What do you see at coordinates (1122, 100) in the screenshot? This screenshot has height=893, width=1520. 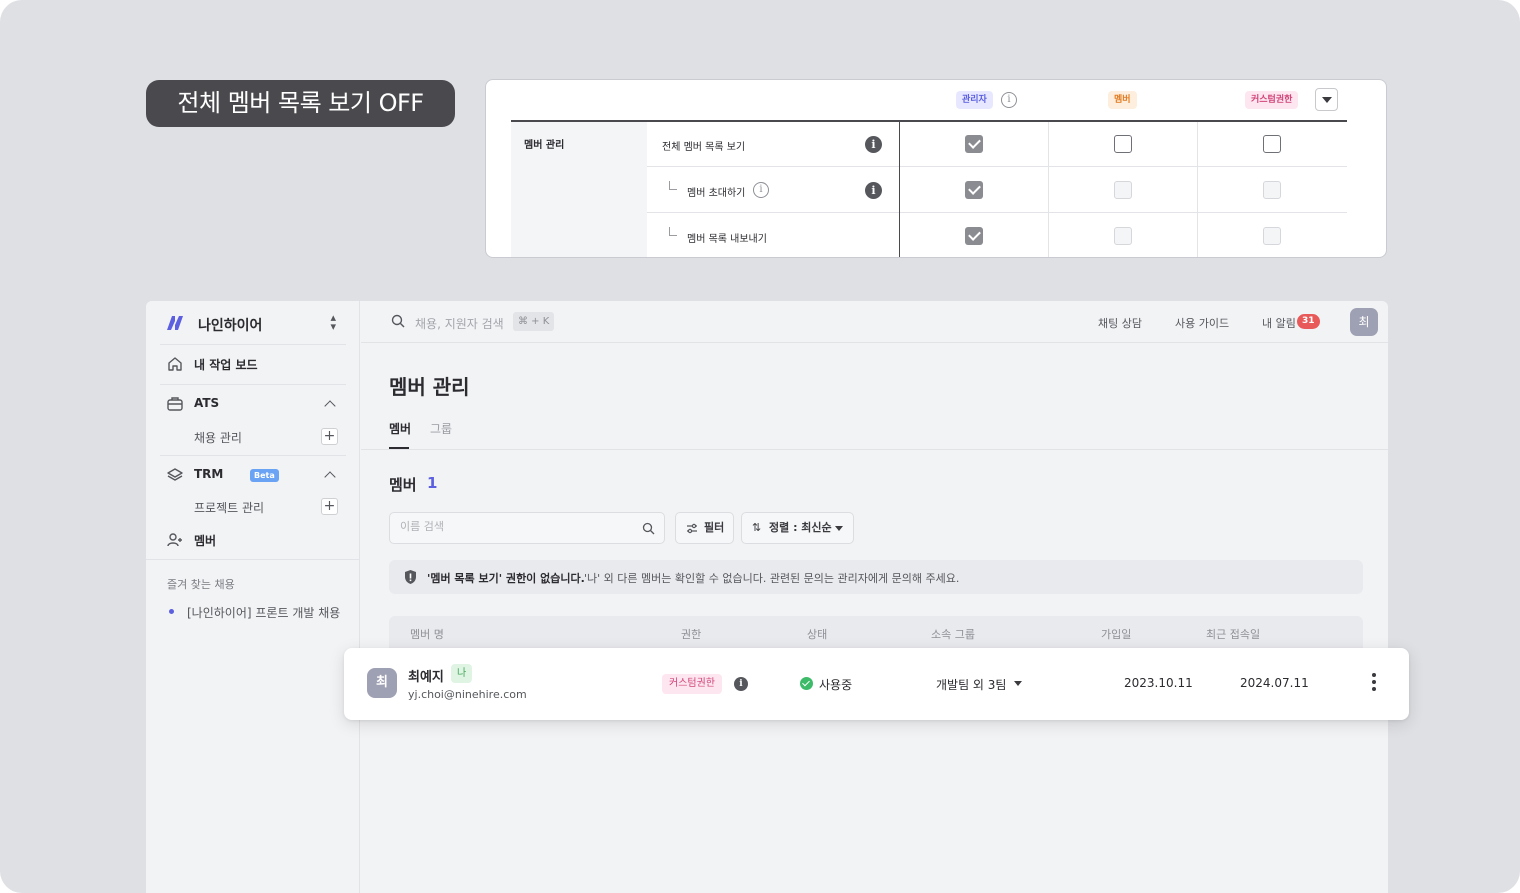 I see `role-member-badge: 멤버` at bounding box center [1122, 100].